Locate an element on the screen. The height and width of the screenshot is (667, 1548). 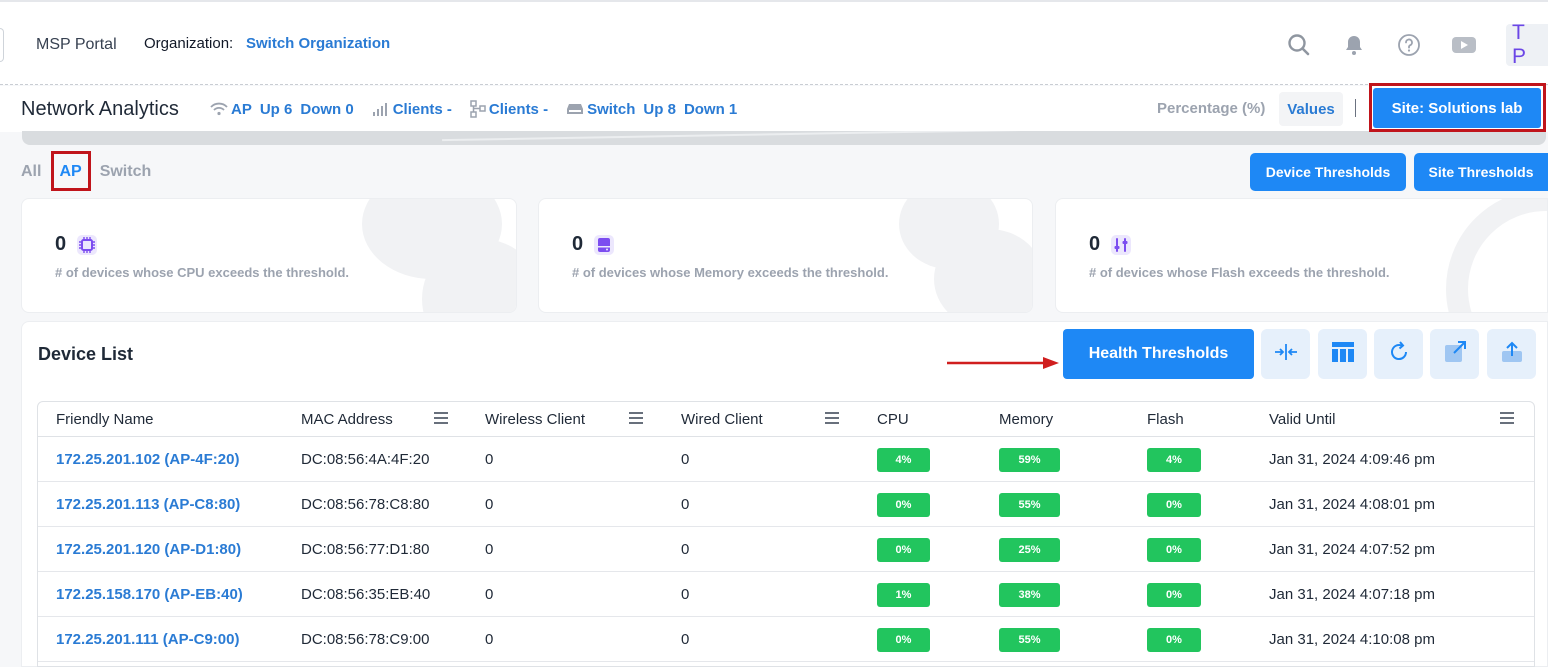
percentage-toggle: Percentage (%) is located at coordinates (1211, 108).